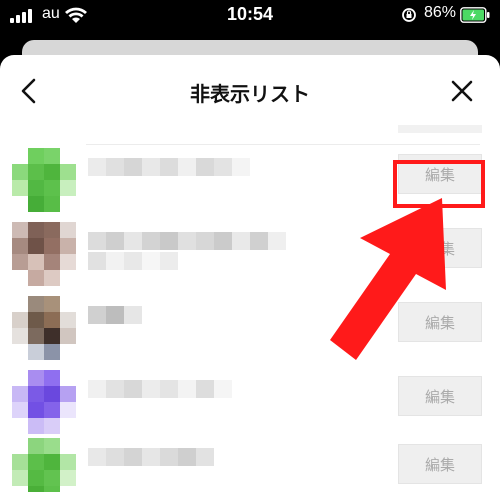 The image size is (500, 492). I want to click on pointer-arrow-icon, so click(388, 279).